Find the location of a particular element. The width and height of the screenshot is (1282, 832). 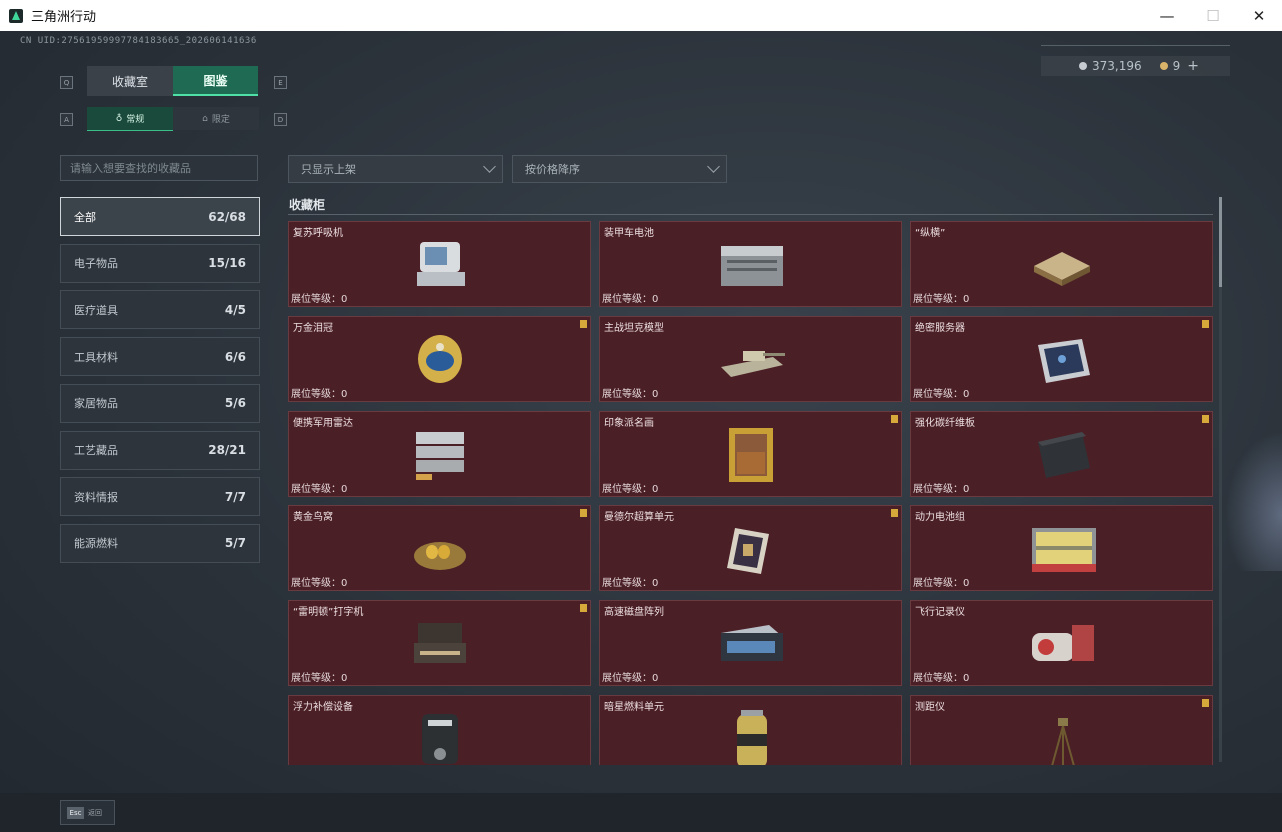

chevron-down-icon is located at coordinates (713, 166).